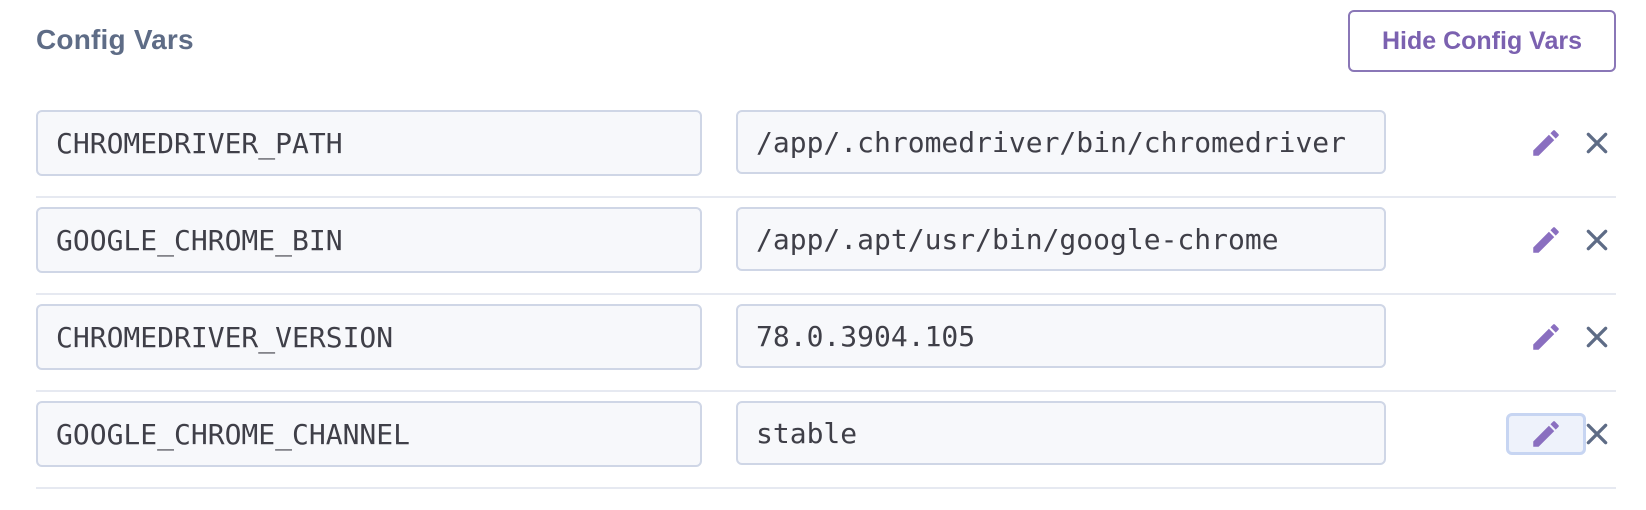 The width and height of the screenshot is (1646, 510). I want to click on config-var-value-field: /app/.chromedriver/bin/chromedriver, so click(1061, 142).